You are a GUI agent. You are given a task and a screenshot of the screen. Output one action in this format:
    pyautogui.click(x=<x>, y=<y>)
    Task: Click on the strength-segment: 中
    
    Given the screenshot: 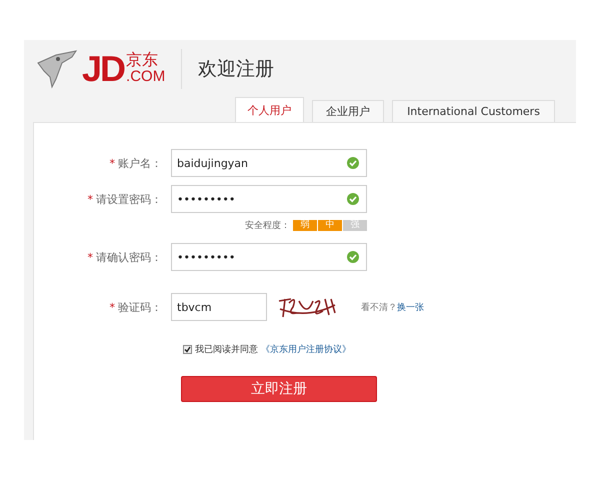 What is the action you would take?
    pyautogui.click(x=330, y=225)
    